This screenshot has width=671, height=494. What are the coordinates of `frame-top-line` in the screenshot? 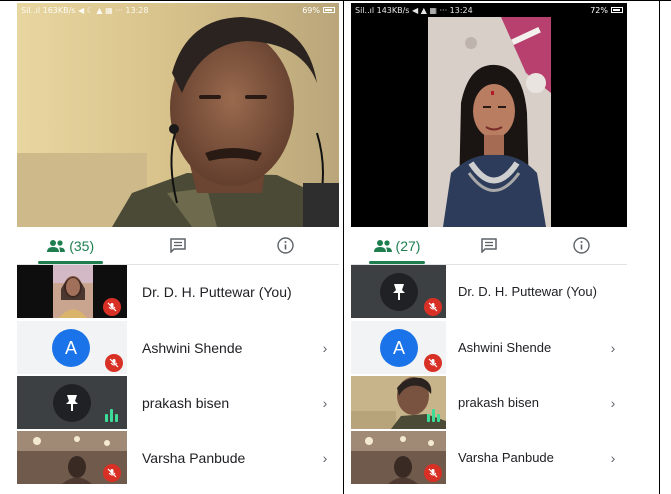 It's located at (335, 0).